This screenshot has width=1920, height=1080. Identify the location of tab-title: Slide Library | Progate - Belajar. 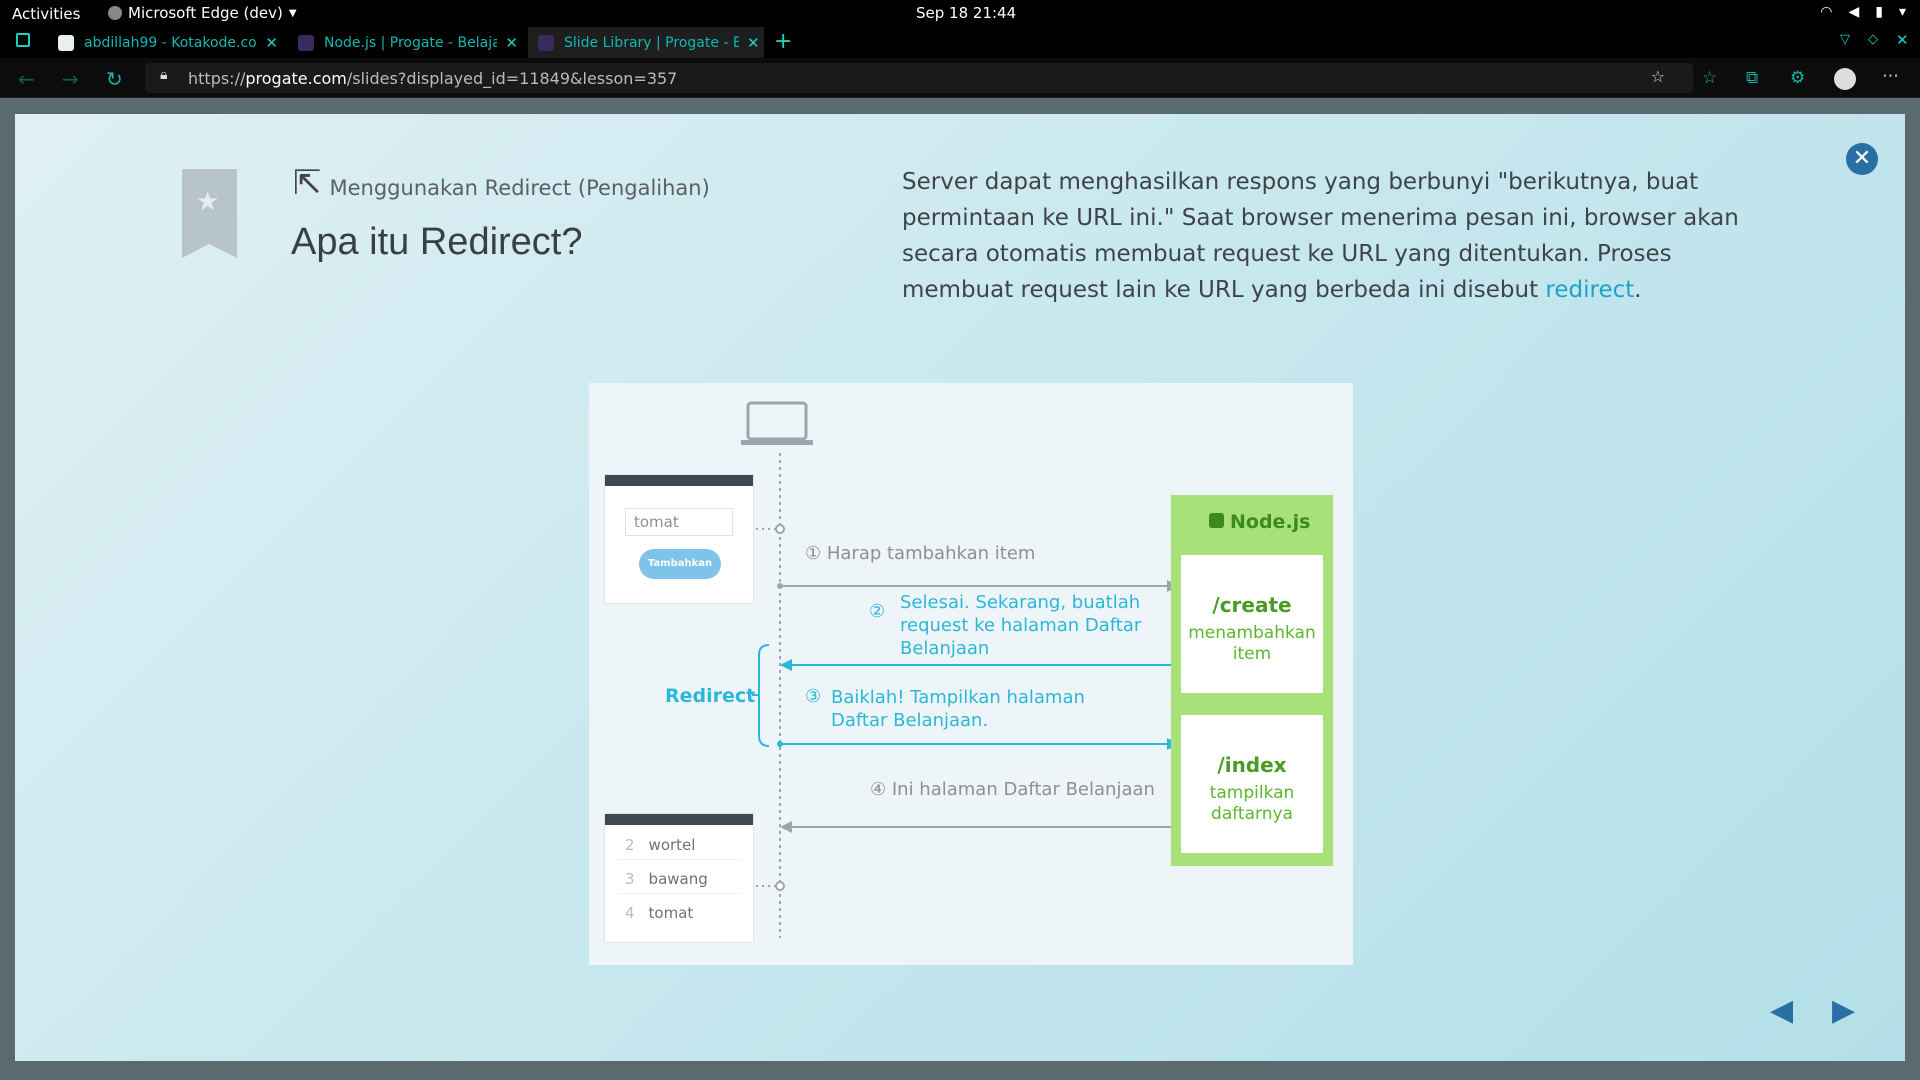
(651, 42).